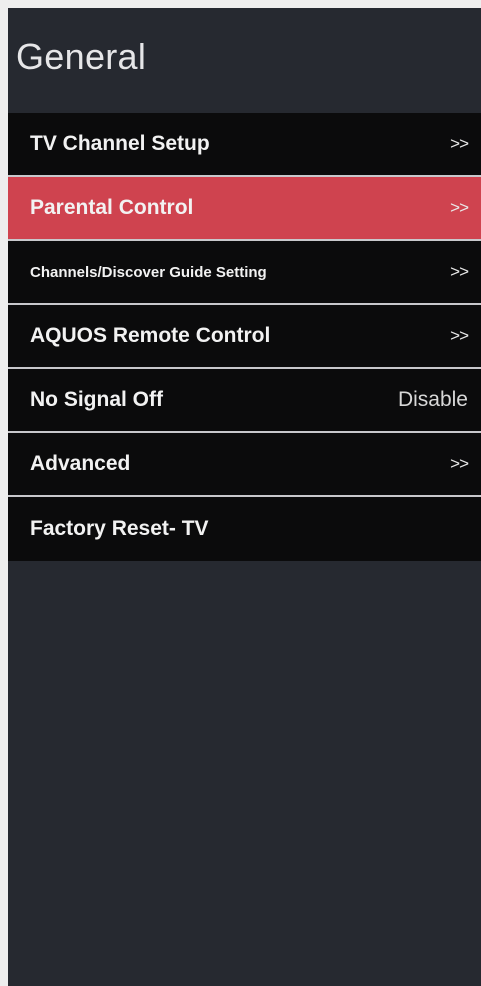 This screenshot has height=986, width=481. Describe the element at coordinates (80, 463) in the screenshot. I see `menu-item-label: Advanced` at that location.